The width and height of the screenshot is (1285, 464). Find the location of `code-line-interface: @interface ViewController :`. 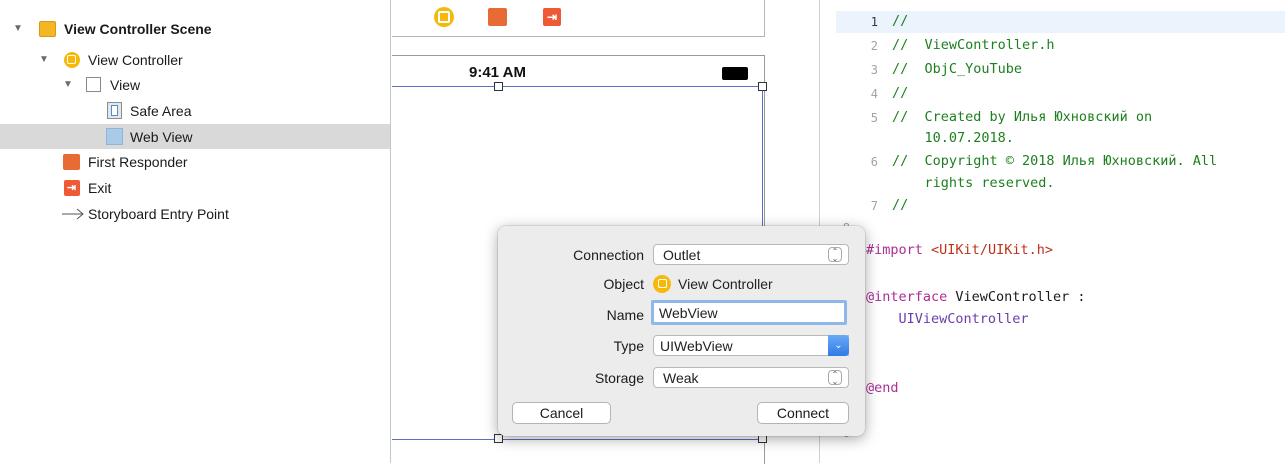

code-line-interface: @interface ViewController : is located at coordinates (975, 297).